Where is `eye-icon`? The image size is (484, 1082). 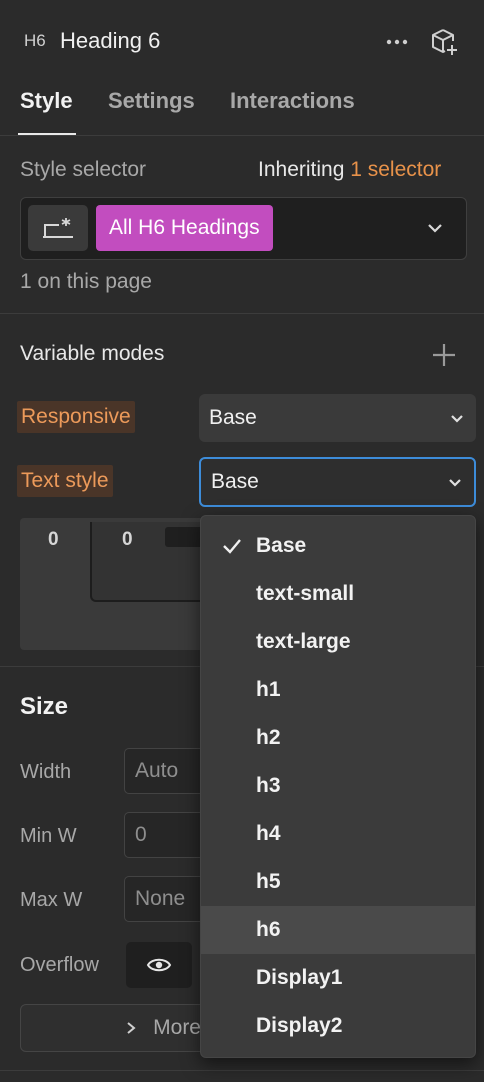 eye-icon is located at coordinates (159, 965).